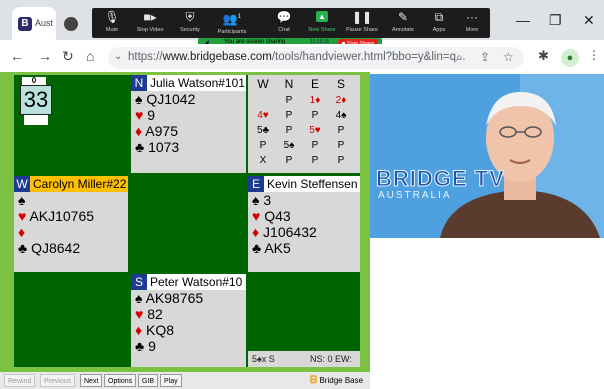 Image resolution: width=604 pixels, height=389 pixels. Describe the element at coordinates (171, 99) in the screenshot. I see `north-spades-cards: QJ1042` at that location.